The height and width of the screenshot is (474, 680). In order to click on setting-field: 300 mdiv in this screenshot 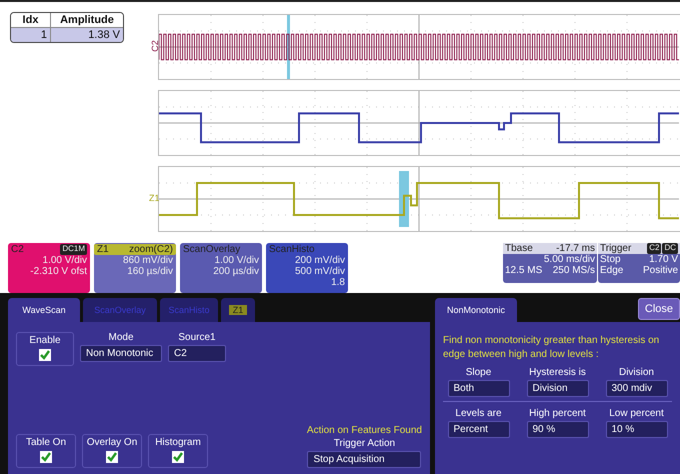, I will do `click(637, 388)`.